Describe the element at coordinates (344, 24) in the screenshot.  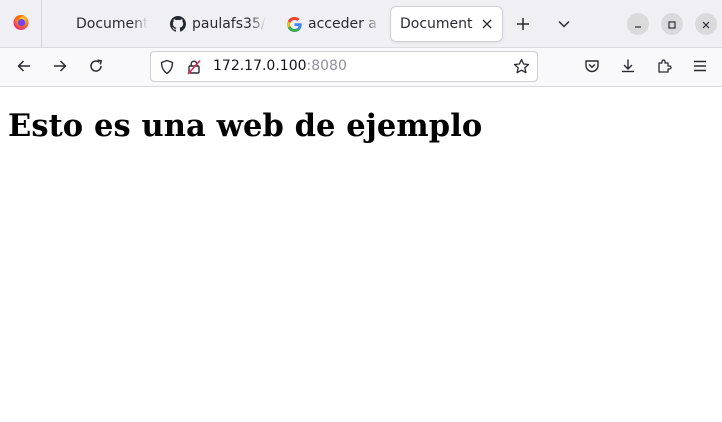
I see `tab-title: acceder a v` at that location.